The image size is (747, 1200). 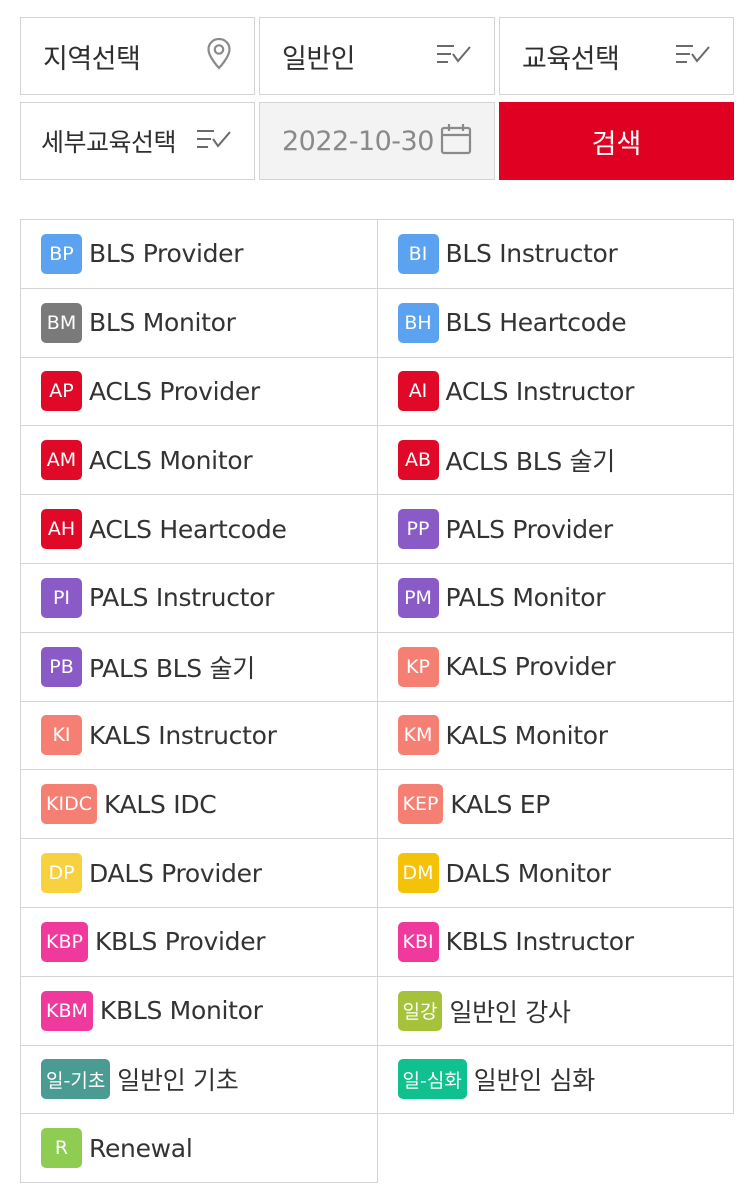 I want to click on course-name: KALS IDC, so click(x=160, y=804).